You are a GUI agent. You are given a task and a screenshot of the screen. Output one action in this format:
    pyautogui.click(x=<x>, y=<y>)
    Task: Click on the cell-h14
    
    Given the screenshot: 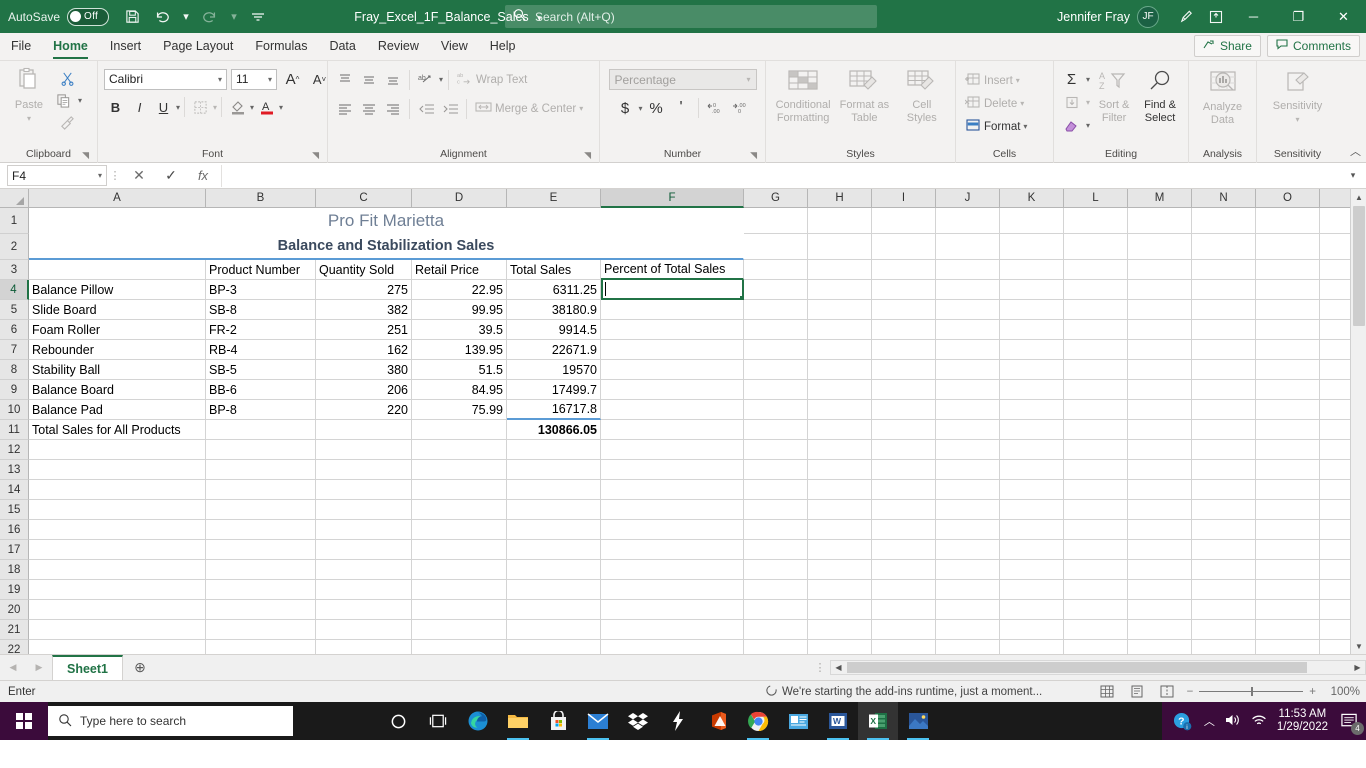 What is the action you would take?
    pyautogui.click(x=840, y=490)
    